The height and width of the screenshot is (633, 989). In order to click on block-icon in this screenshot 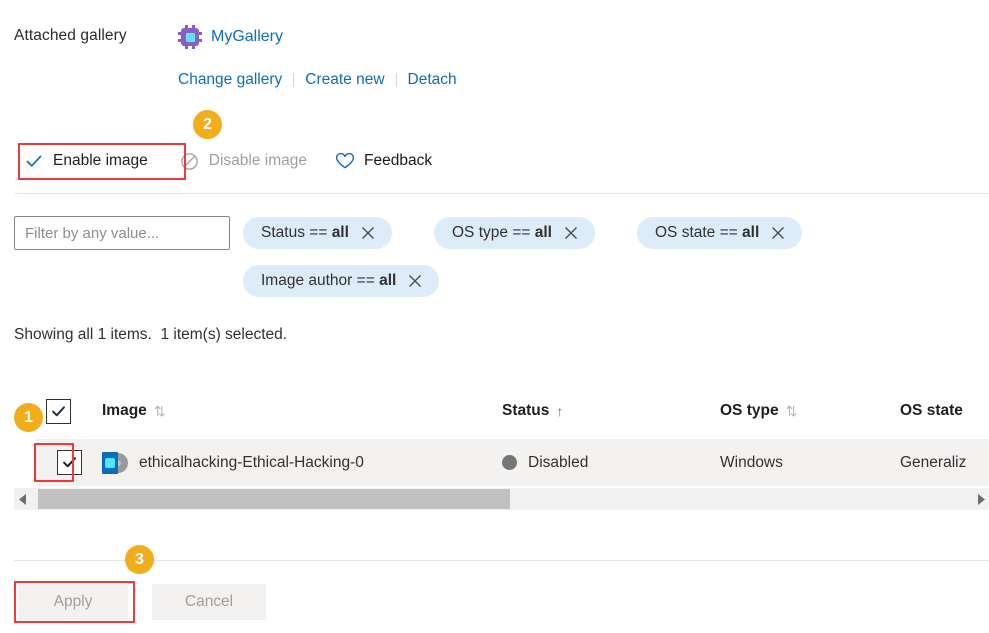, I will do `click(190, 161)`.